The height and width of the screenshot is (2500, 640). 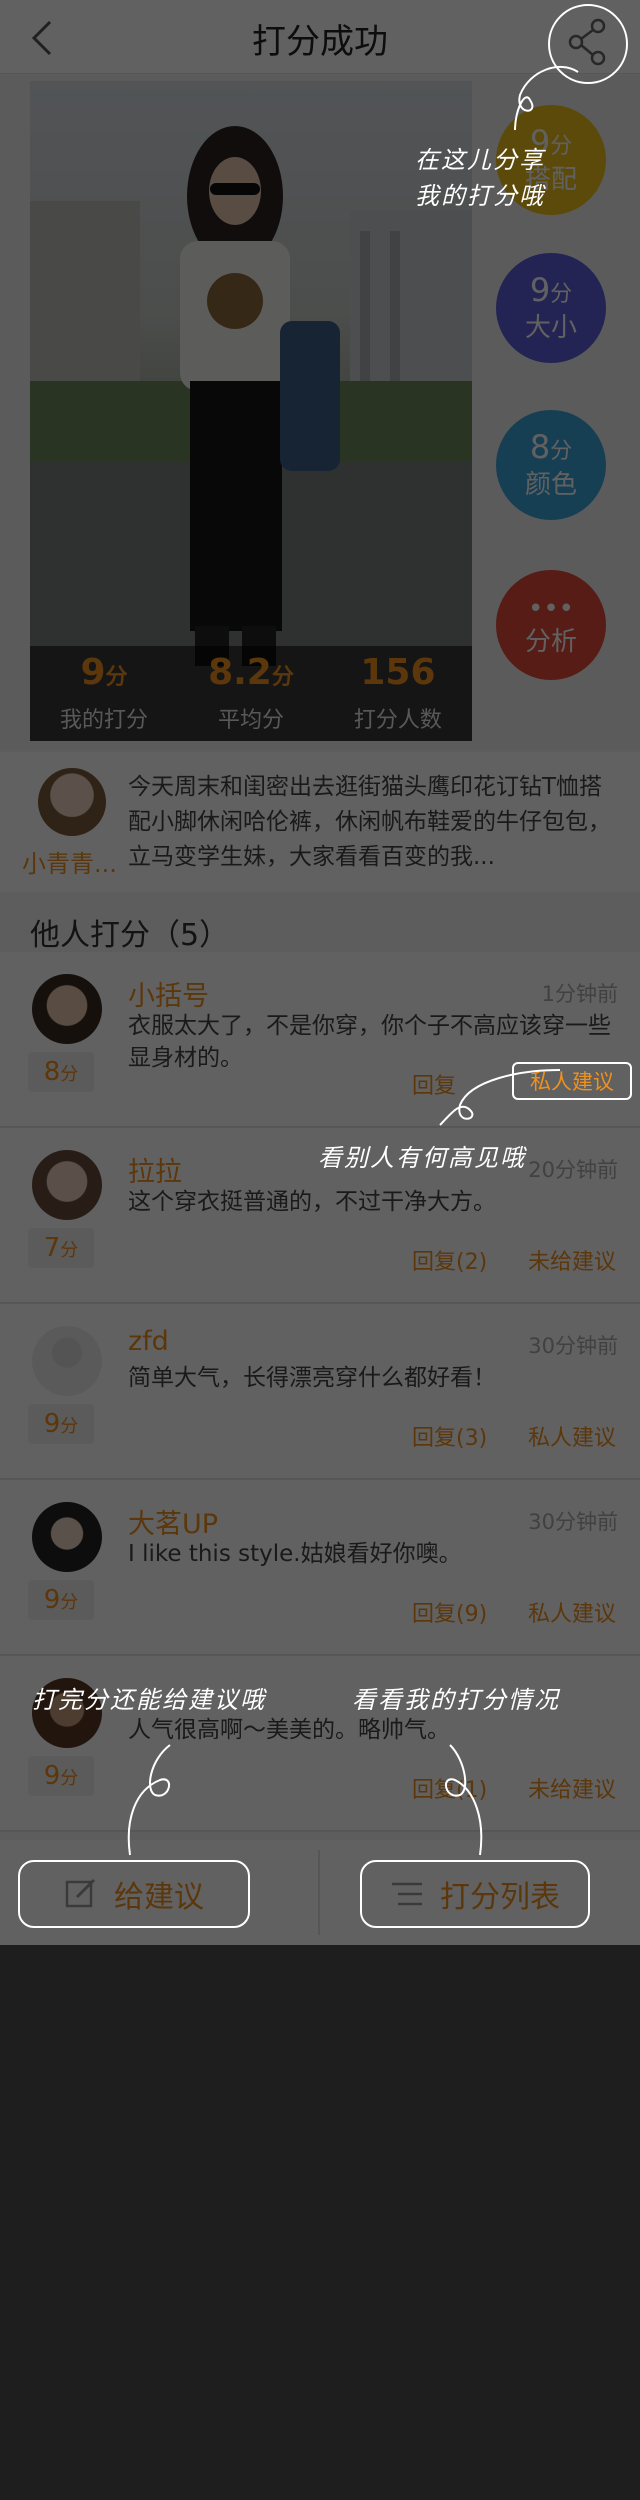 What do you see at coordinates (456, 1700) in the screenshot?
I see `view-list-hint-text: 看看我的打分情况` at bounding box center [456, 1700].